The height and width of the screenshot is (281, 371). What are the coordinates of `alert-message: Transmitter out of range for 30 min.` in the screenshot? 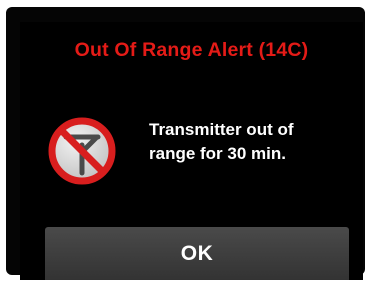 It's located at (249, 142).